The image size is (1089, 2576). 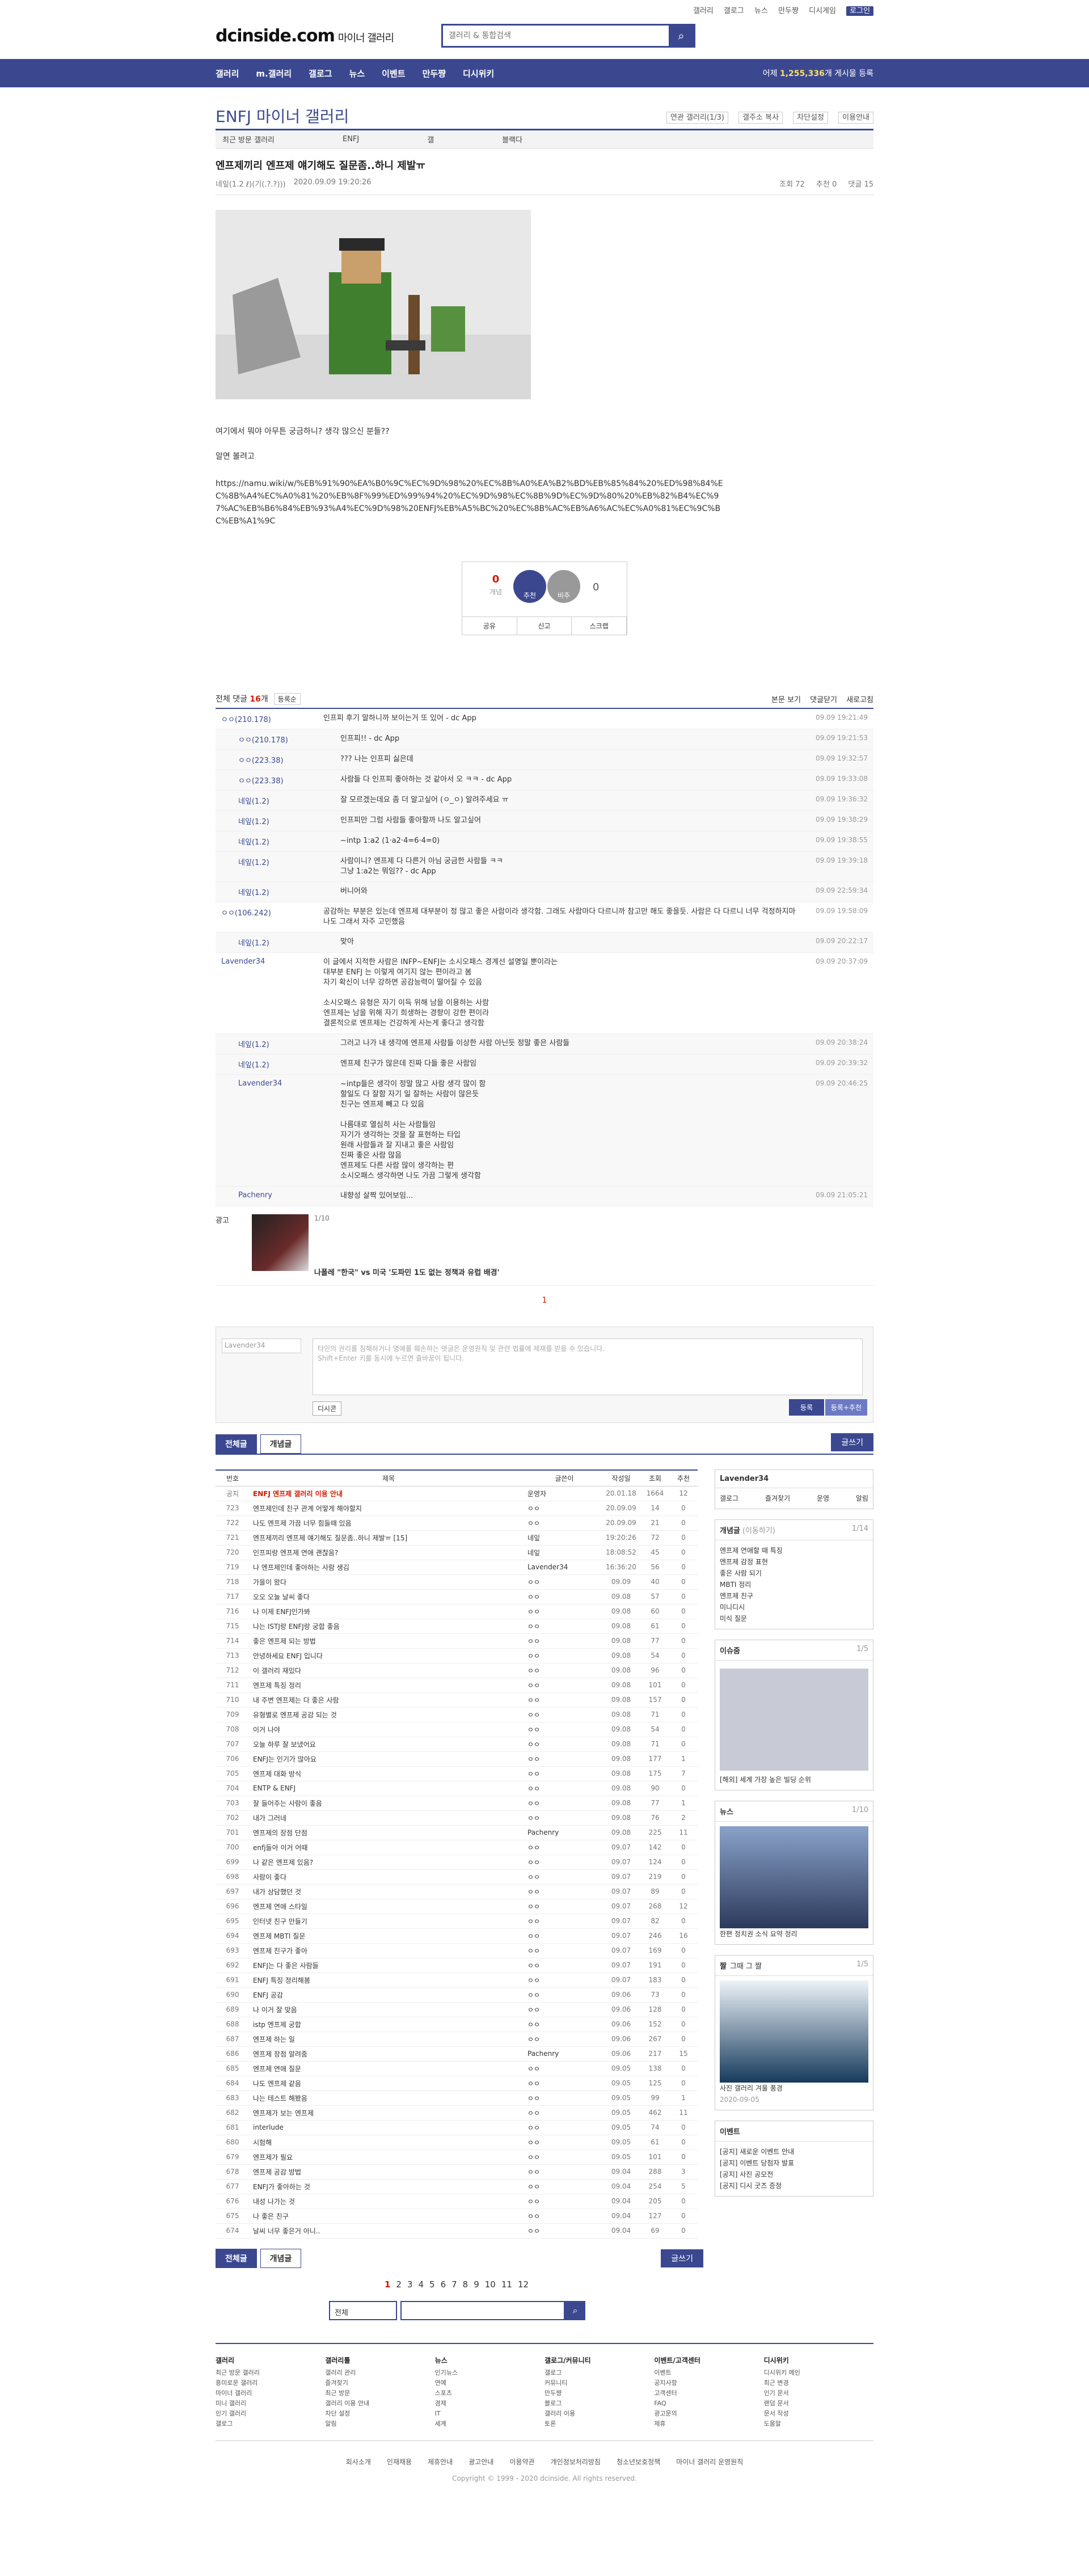 What do you see at coordinates (388, 1891) in the screenshot?
I see `post-title-link: 내가 상담했던 것` at bounding box center [388, 1891].